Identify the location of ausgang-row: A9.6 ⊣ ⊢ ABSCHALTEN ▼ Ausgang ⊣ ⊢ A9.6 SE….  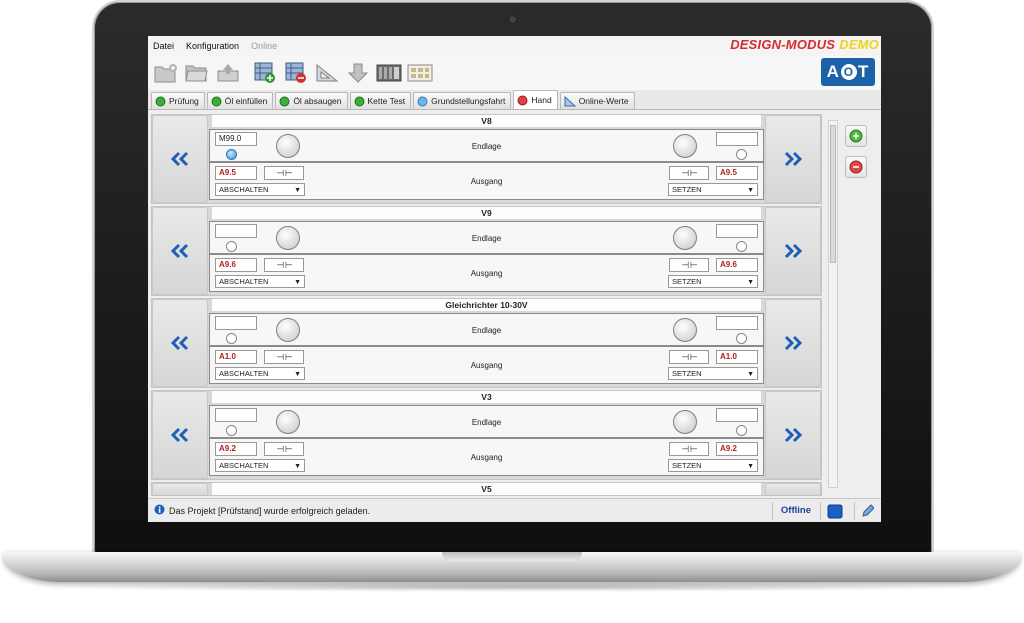
(486, 273).